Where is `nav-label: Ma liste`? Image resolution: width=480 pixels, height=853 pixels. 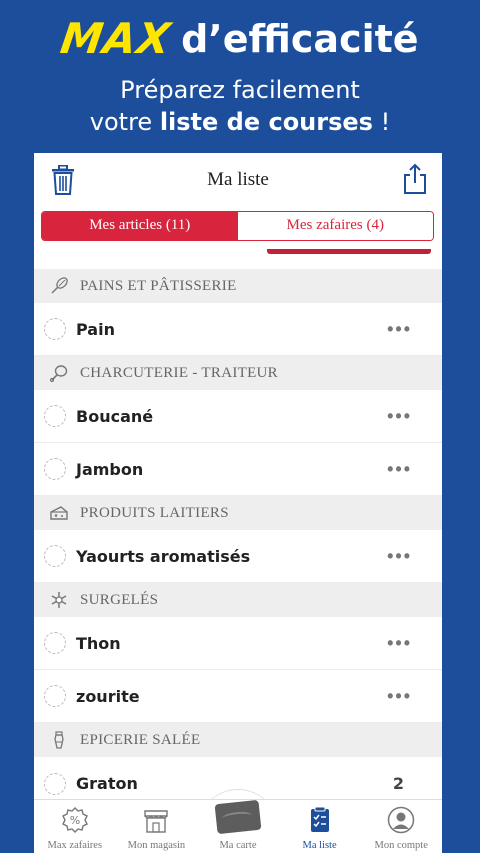
nav-label: Ma liste is located at coordinates (319, 845).